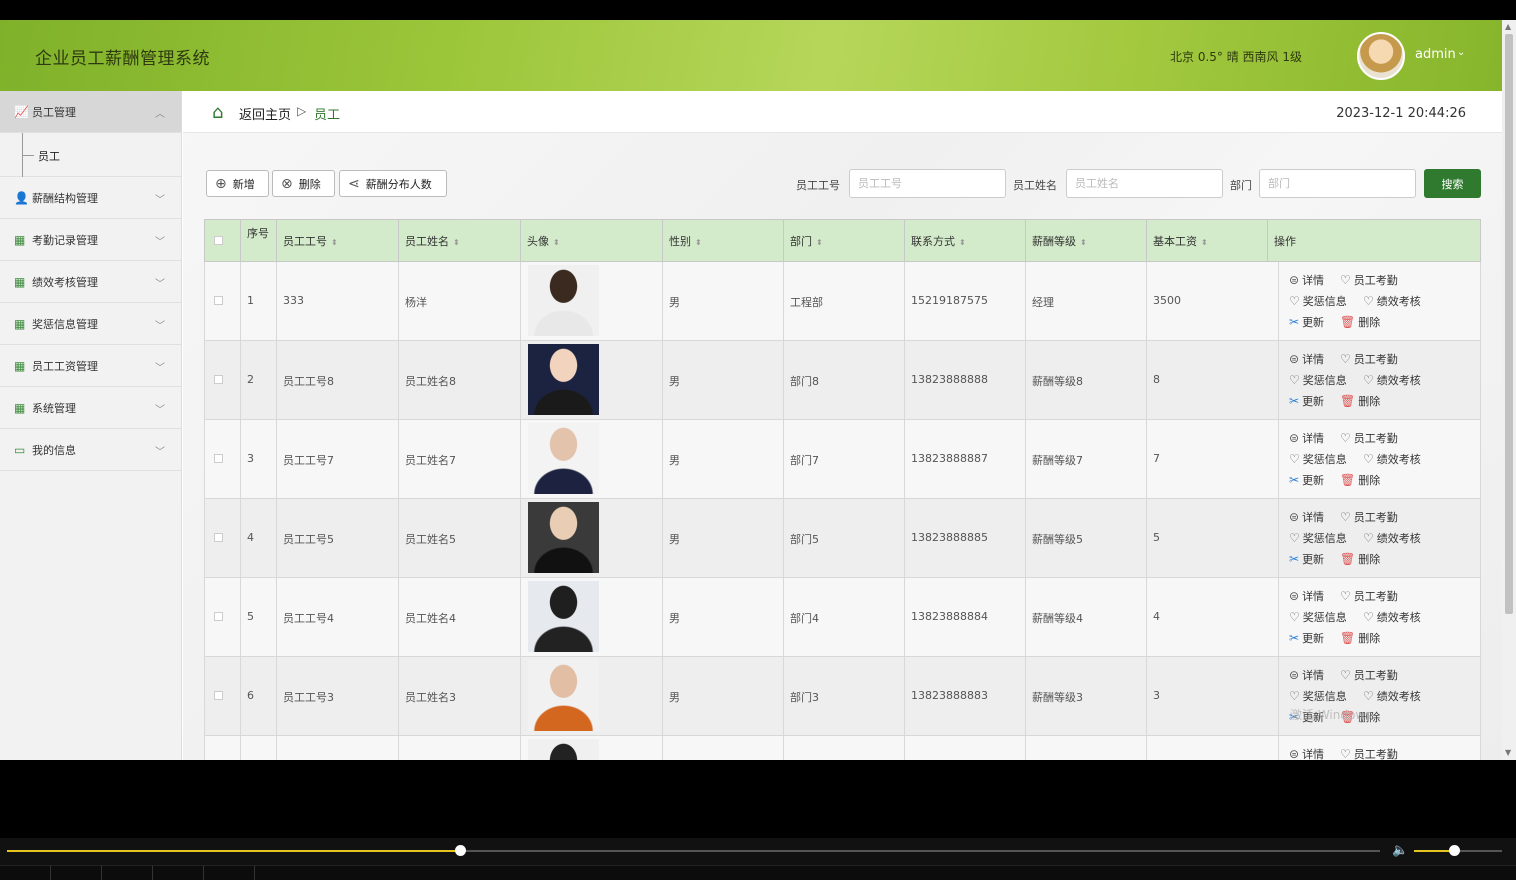 This screenshot has width=1516, height=880. I want to click on select-all-checkbox, so click(218, 240).